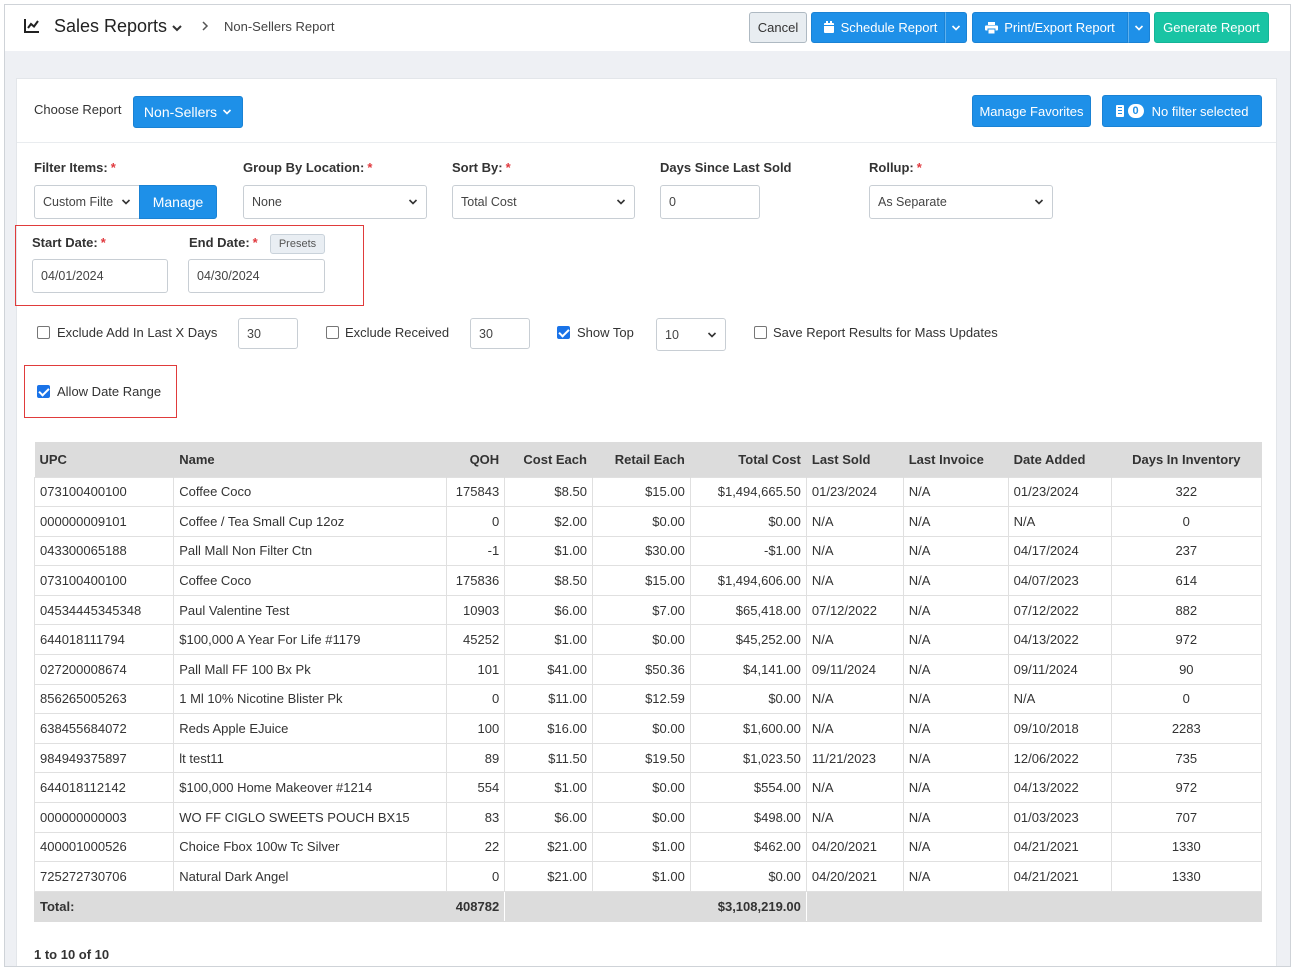 The height and width of the screenshot is (967, 1291). What do you see at coordinates (548, 817) in the screenshot?
I see `table-cell: $6.00` at bounding box center [548, 817].